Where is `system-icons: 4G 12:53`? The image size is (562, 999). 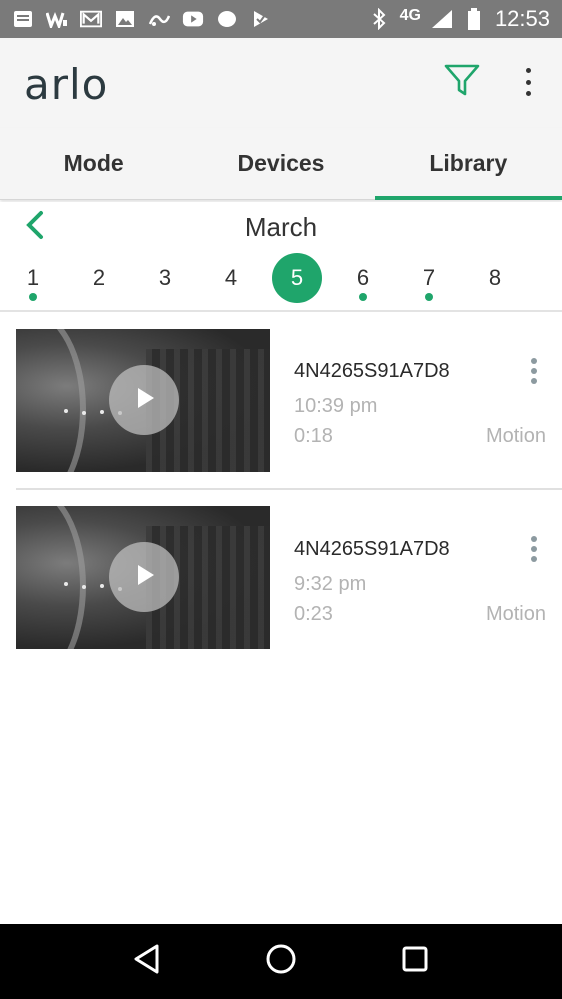 system-icons: 4G 12:53 is located at coordinates (459, 19).